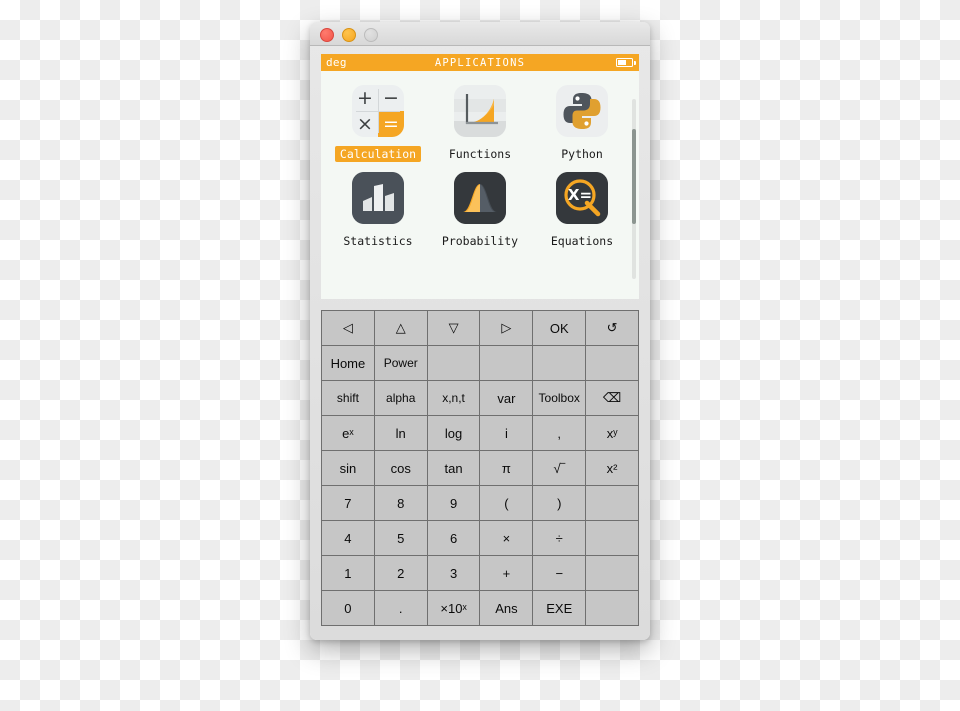 Image resolution: width=960 pixels, height=711 pixels. Describe the element at coordinates (401, 398) in the screenshot. I see `key-alpha: alpha` at that location.